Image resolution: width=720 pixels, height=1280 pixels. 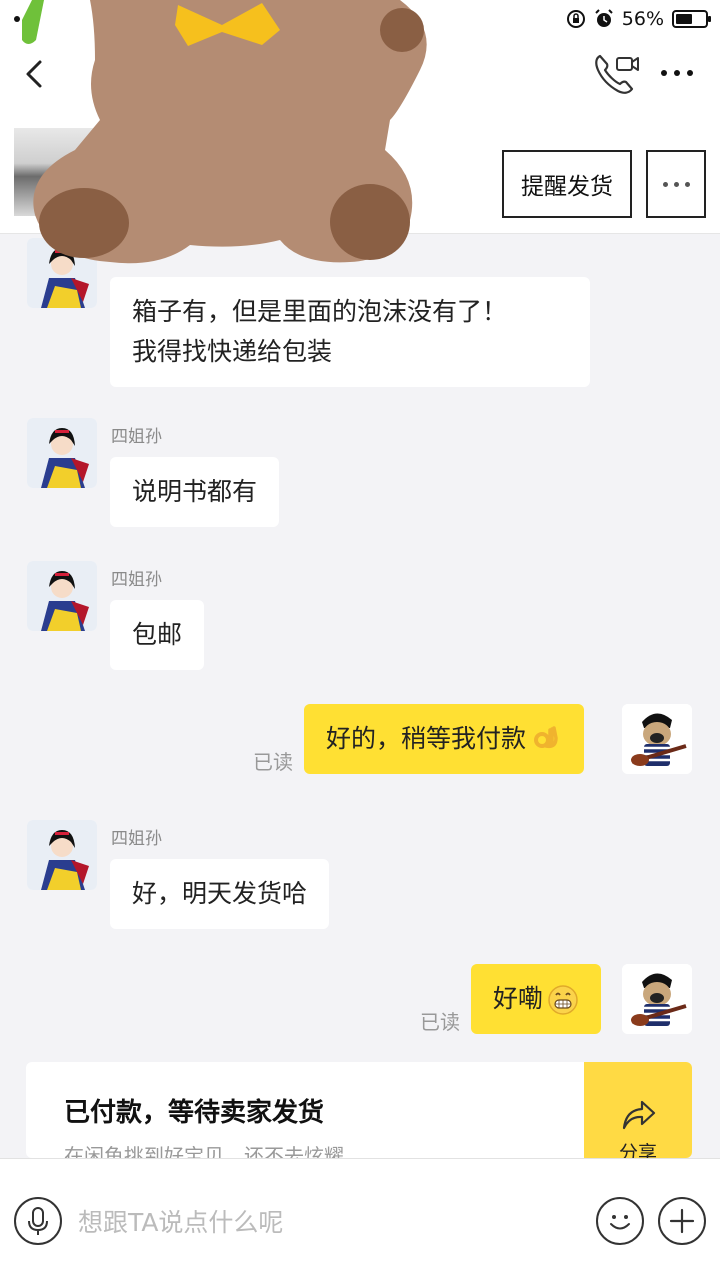 I want to click on message-text: 包邮, so click(x=157, y=634).